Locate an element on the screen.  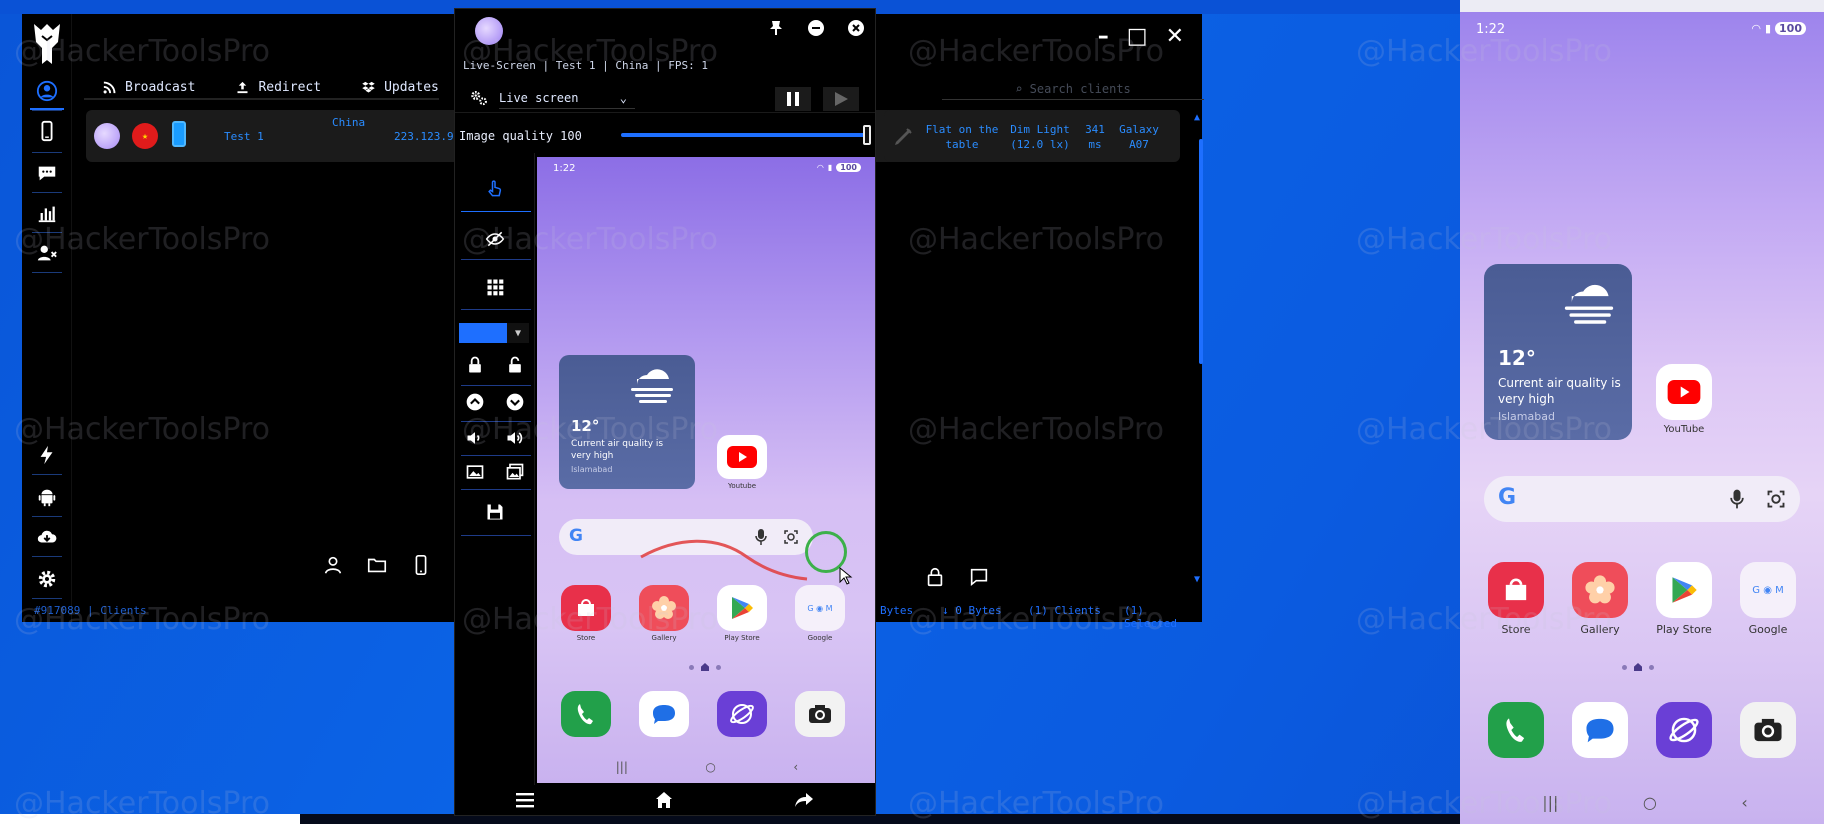
app-label: YouTube is located at coordinates (1684, 429).